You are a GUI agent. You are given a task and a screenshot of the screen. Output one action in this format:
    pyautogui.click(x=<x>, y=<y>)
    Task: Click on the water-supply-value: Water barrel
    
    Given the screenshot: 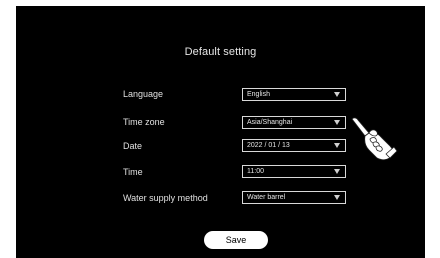 What is the action you would take?
    pyautogui.click(x=266, y=197)
    